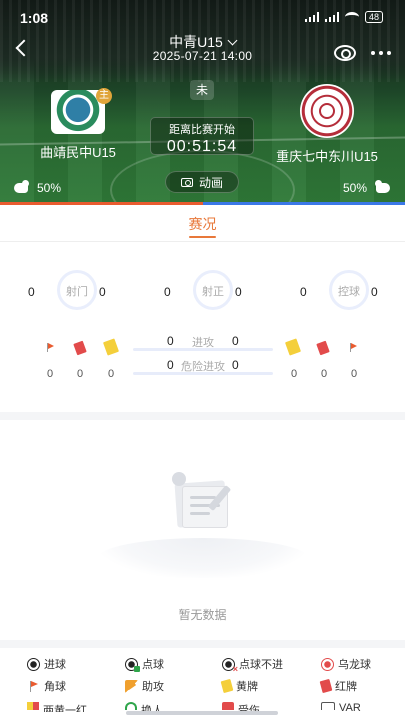 The width and height of the screenshot is (405, 720). What do you see at coordinates (239, 686) in the screenshot?
I see `legend-yellow-card: 黄牌` at bounding box center [239, 686].